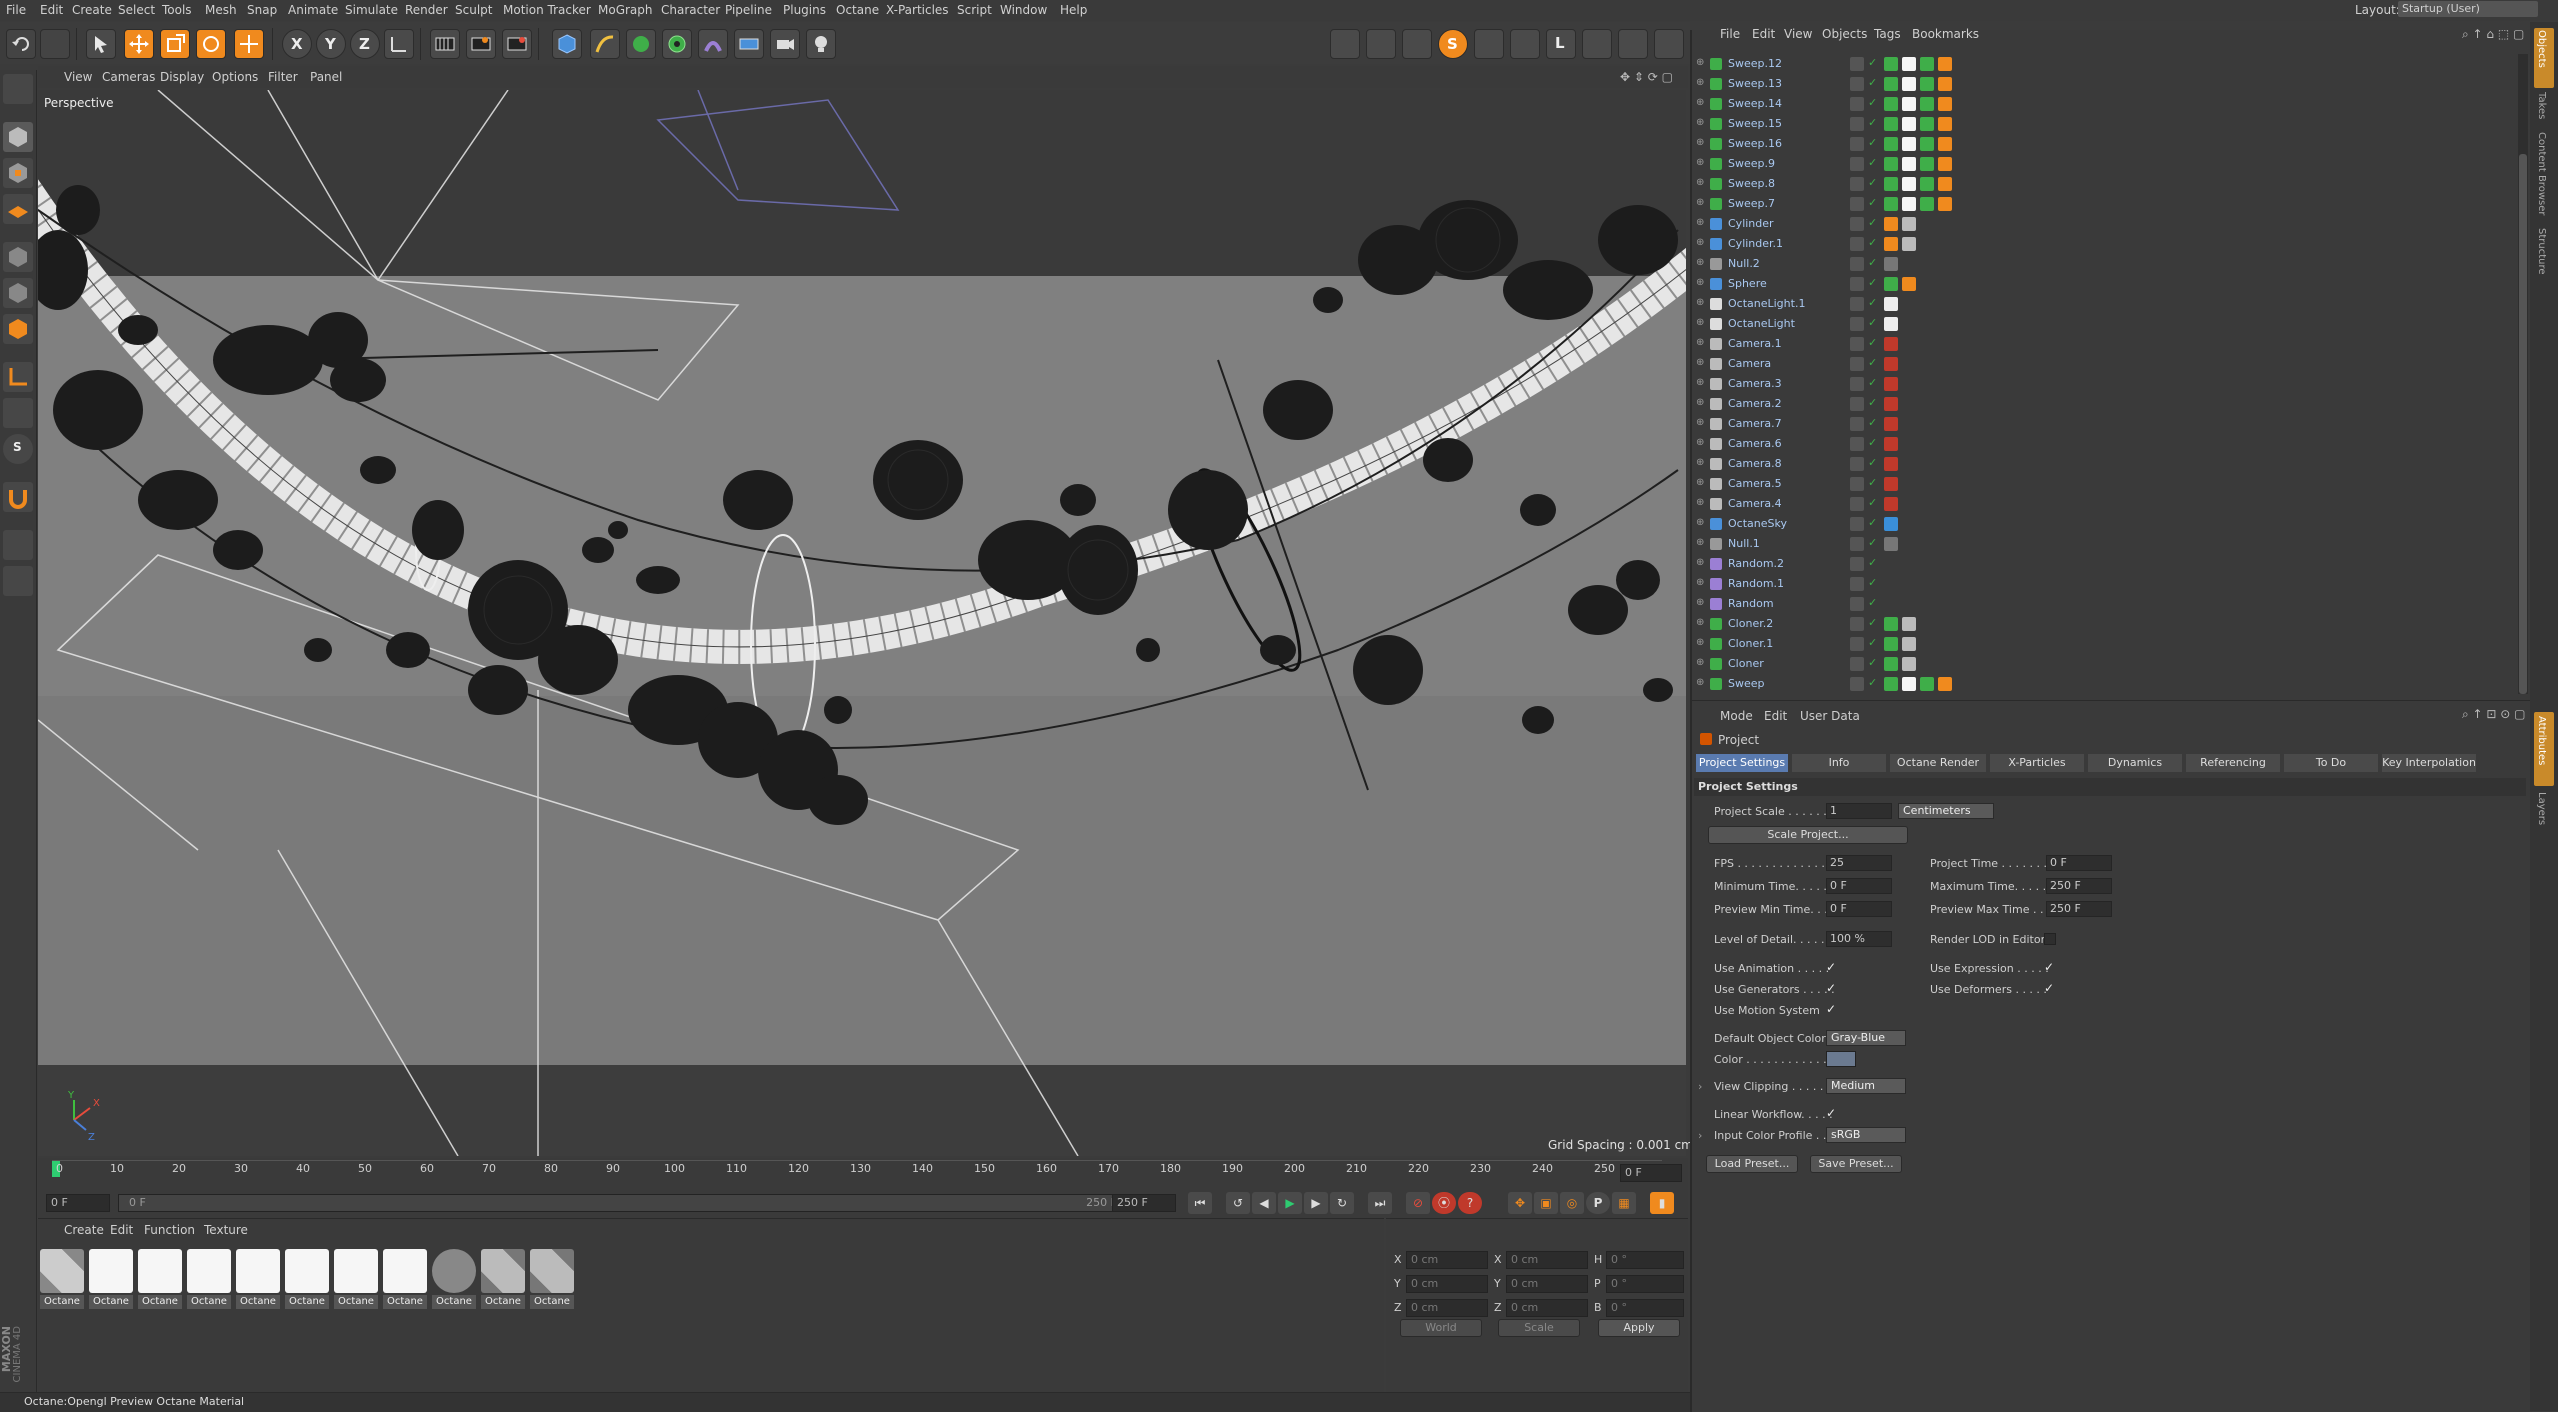  Describe the element at coordinates (1639, 1328) in the screenshot. I see `apply-button: Apply` at that location.